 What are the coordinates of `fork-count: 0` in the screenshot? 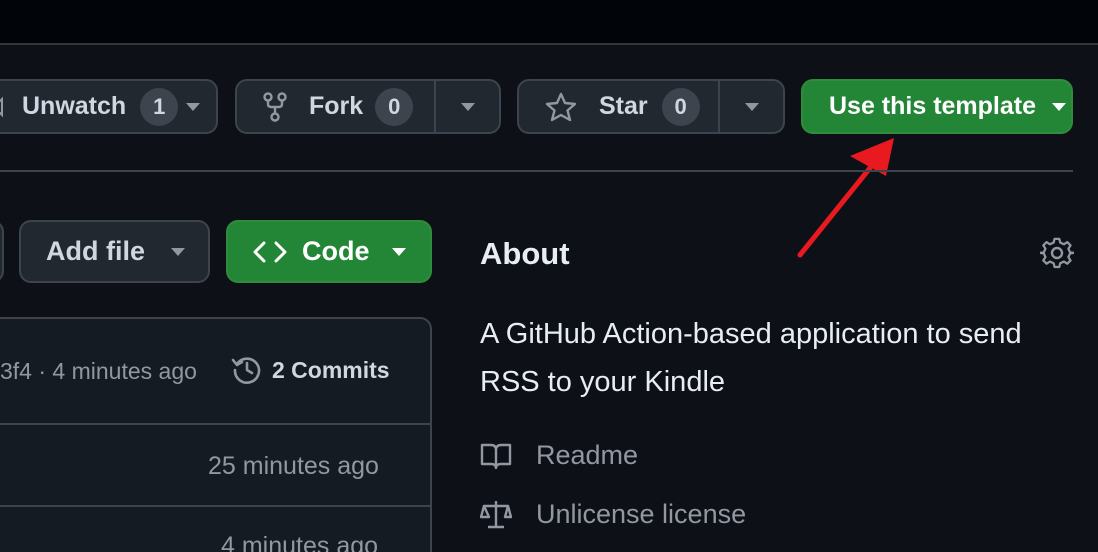 It's located at (394, 106).